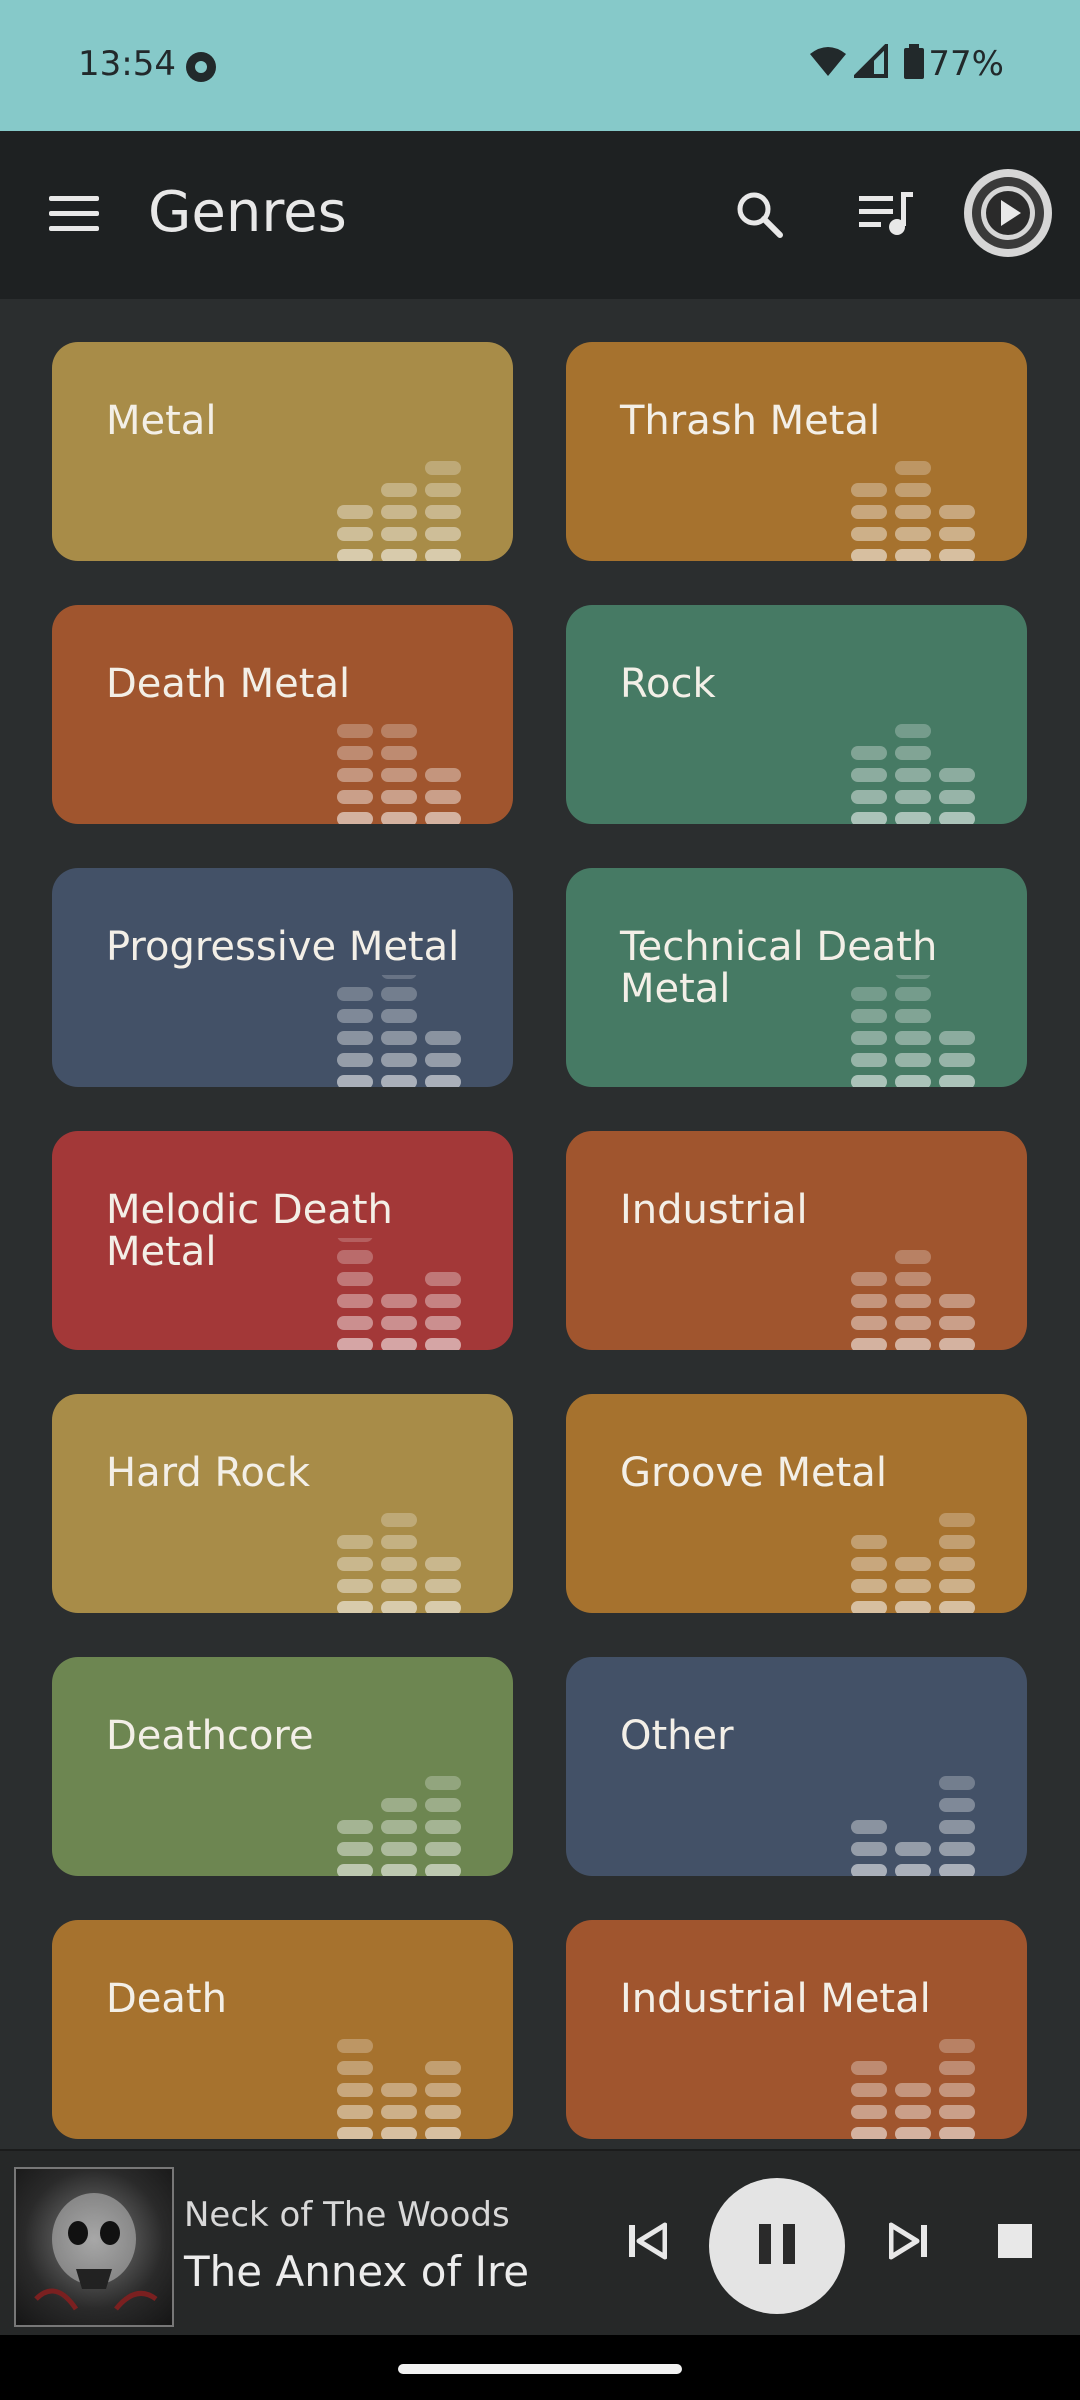 This screenshot has height=2400, width=1080. Describe the element at coordinates (127, 64) in the screenshot. I see `status-time: 13:54` at that location.